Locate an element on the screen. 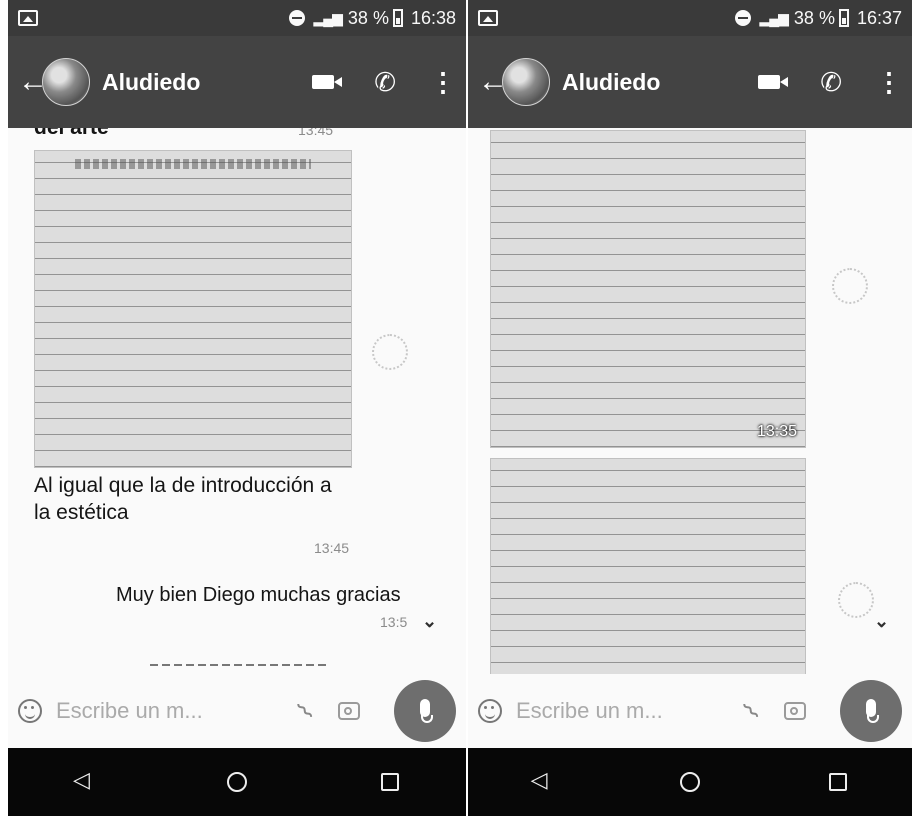 This screenshot has height=816, width=912. clock: 16:37 is located at coordinates (879, 17).